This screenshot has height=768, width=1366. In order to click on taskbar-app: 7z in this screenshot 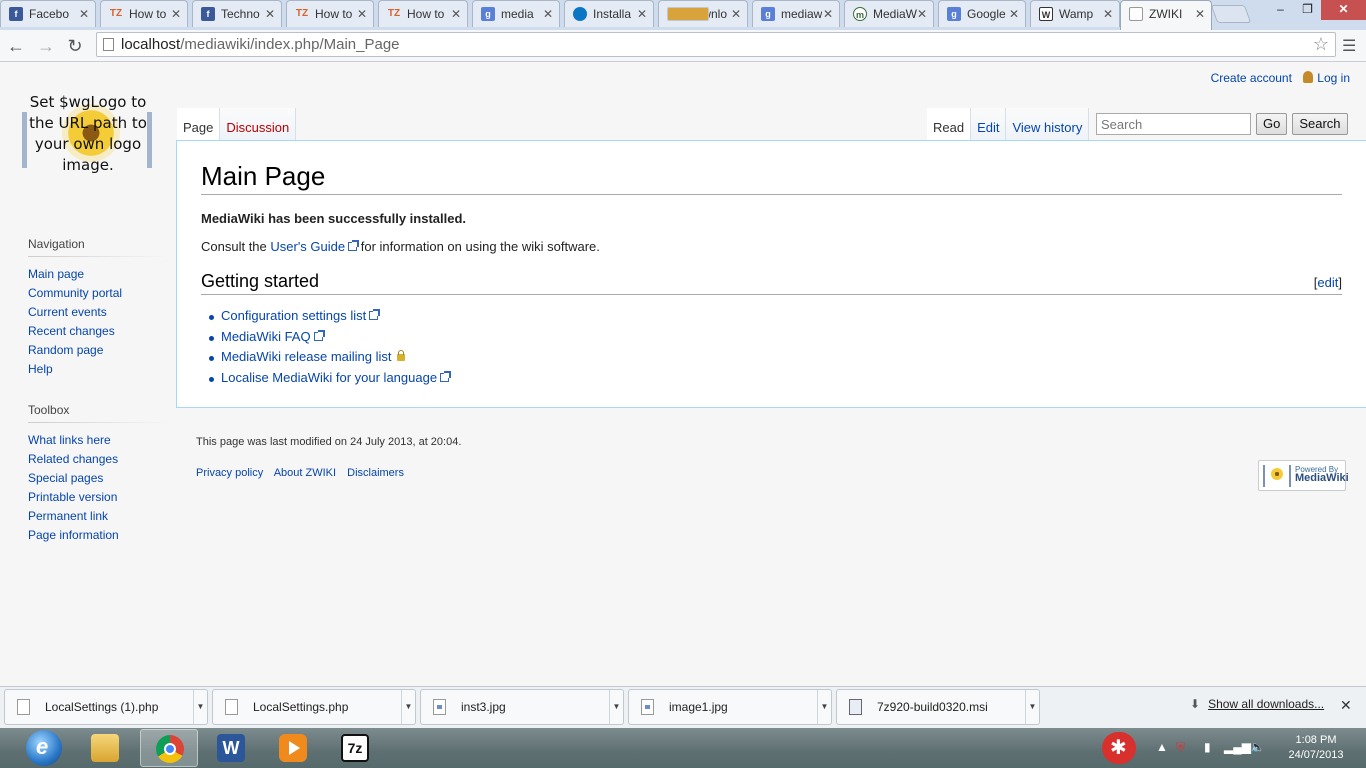, I will do `click(355, 748)`.